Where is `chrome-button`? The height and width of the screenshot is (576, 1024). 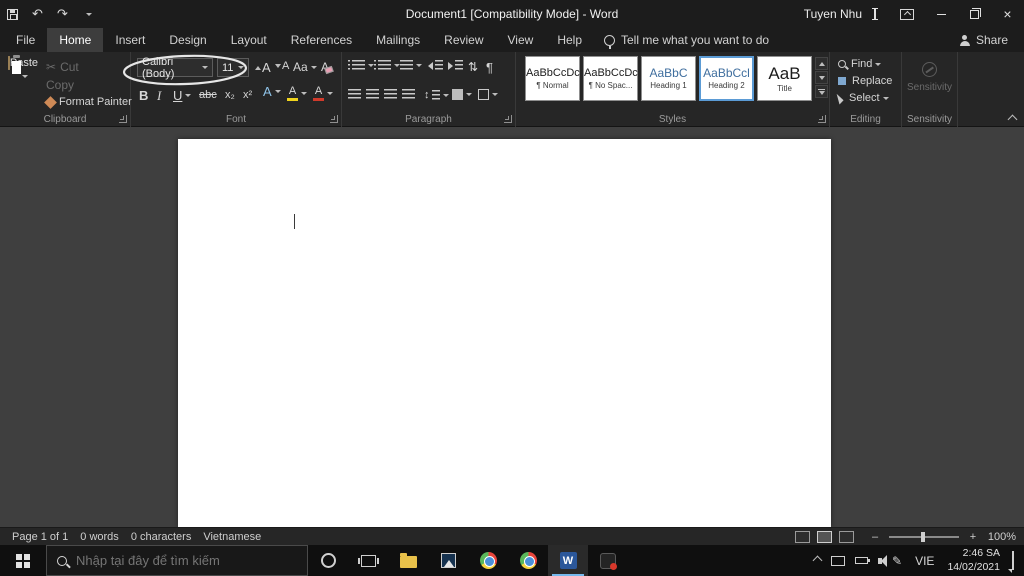 chrome-button is located at coordinates (488, 560).